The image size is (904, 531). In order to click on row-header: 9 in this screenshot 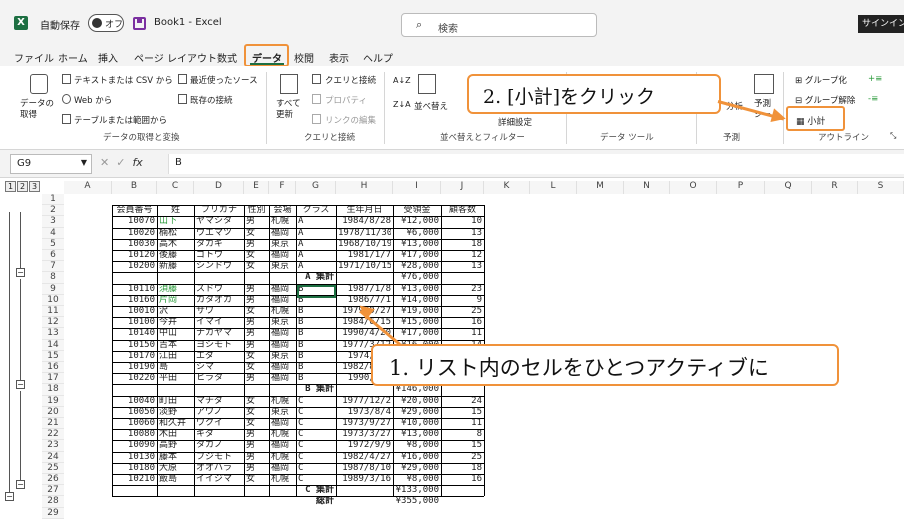, I will do `click(53, 289)`.